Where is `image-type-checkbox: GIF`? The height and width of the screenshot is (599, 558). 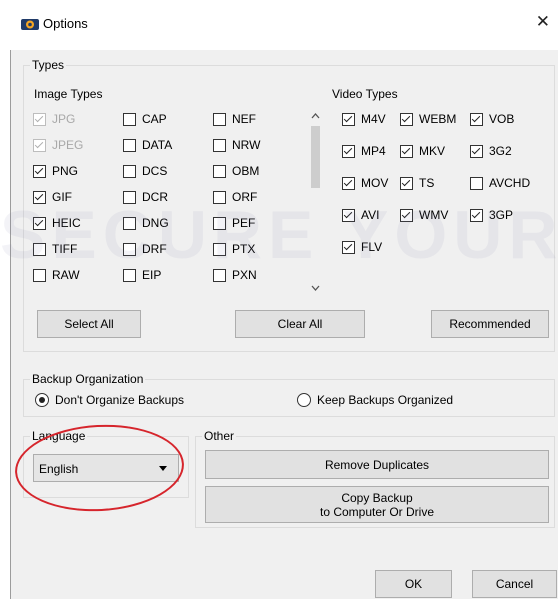
image-type-checkbox: GIF is located at coordinates (52, 197).